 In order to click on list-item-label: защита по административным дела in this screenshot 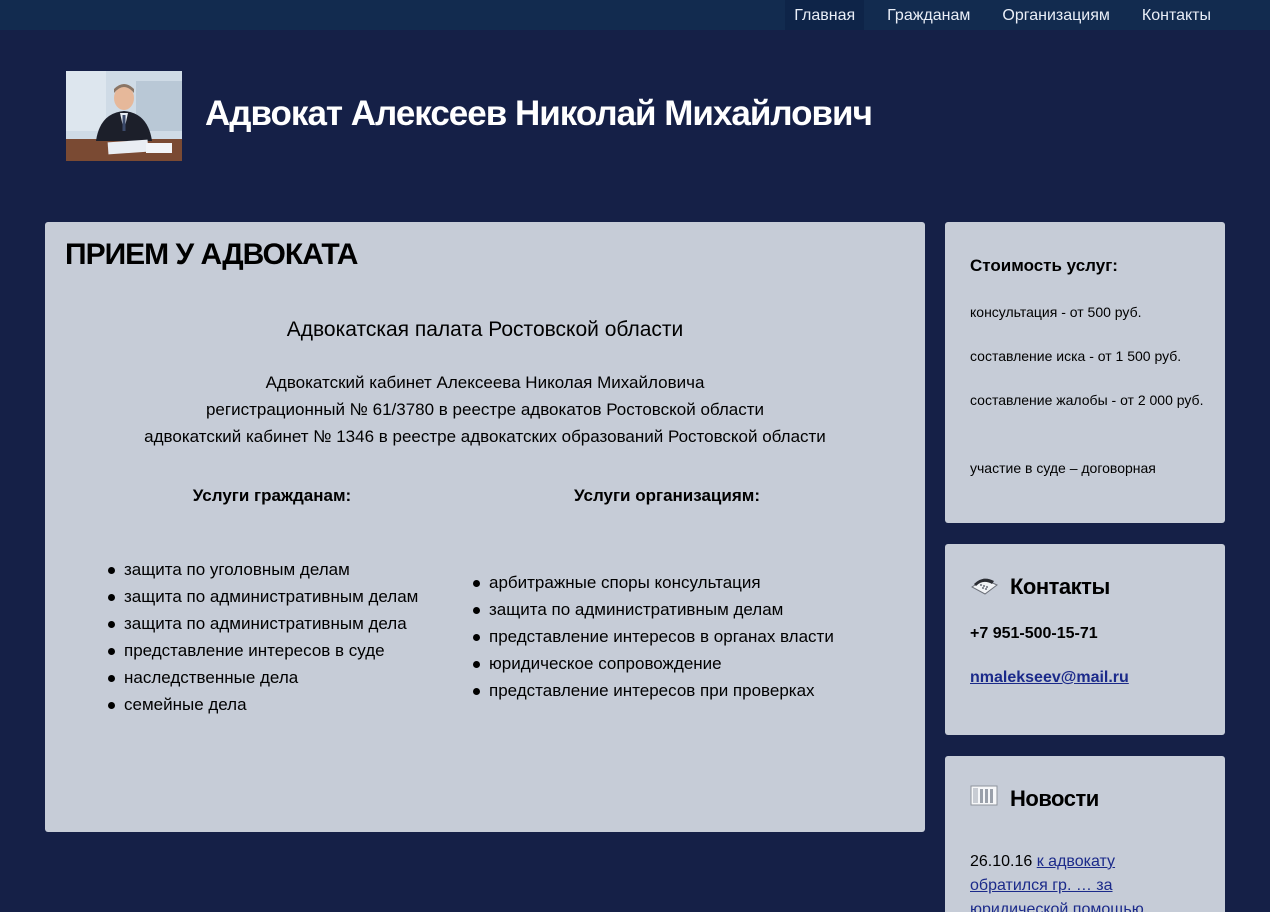, I will do `click(265, 623)`.